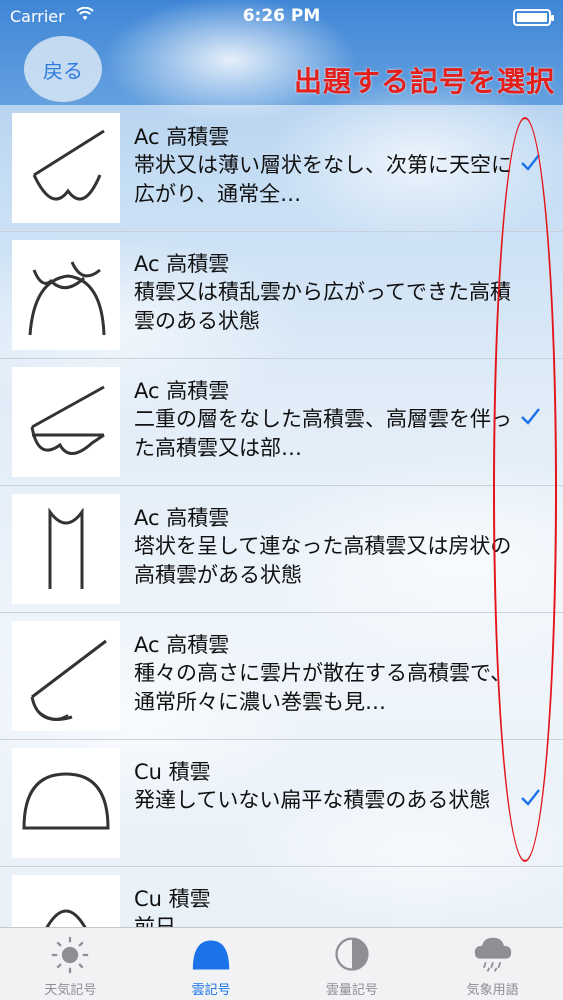  I want to click on item-text: Ac 高積雲積雲又は積乱雲から広がってできた高積雲のある状態, so click(331, 293).